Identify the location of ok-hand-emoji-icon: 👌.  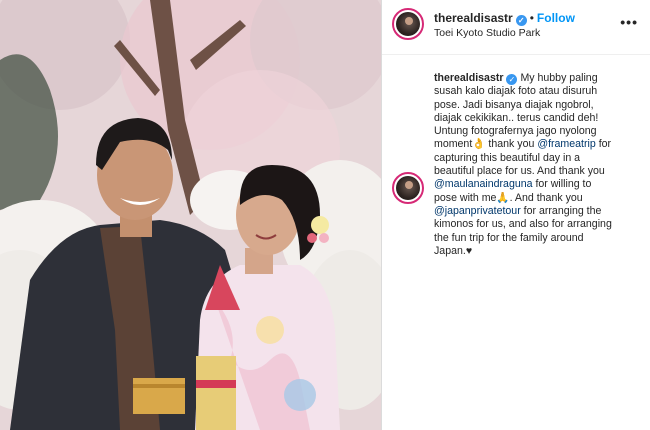
(479, 144).